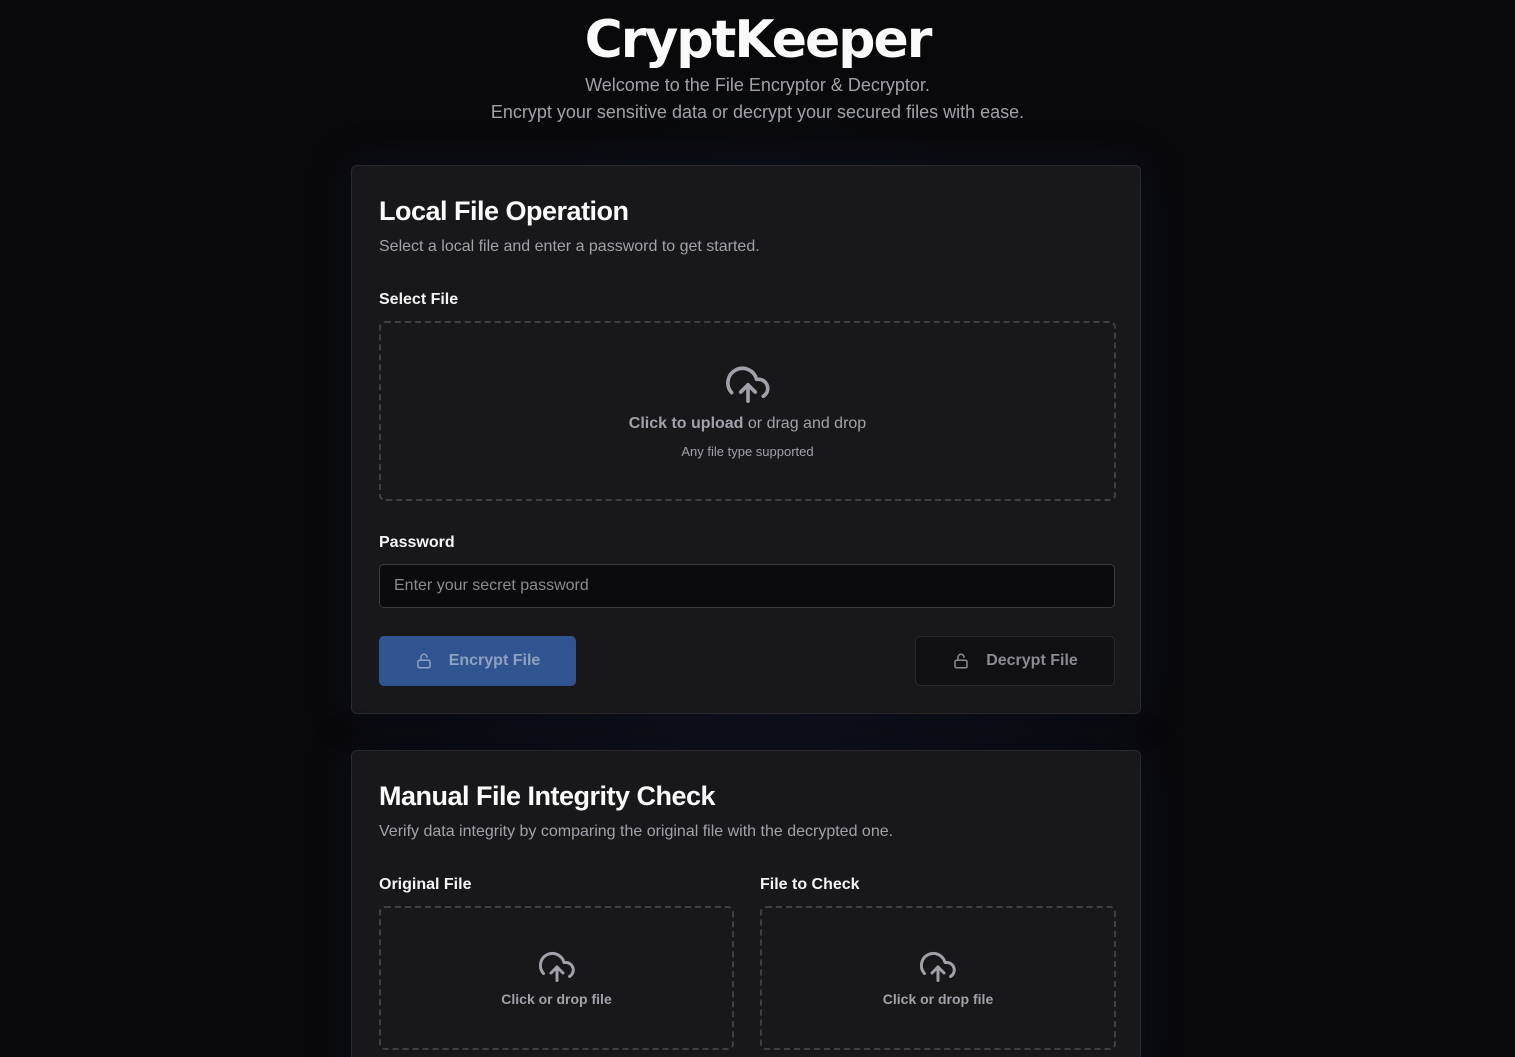  I want to click on encrypt-button: Encrypt File, so click(477, 661).